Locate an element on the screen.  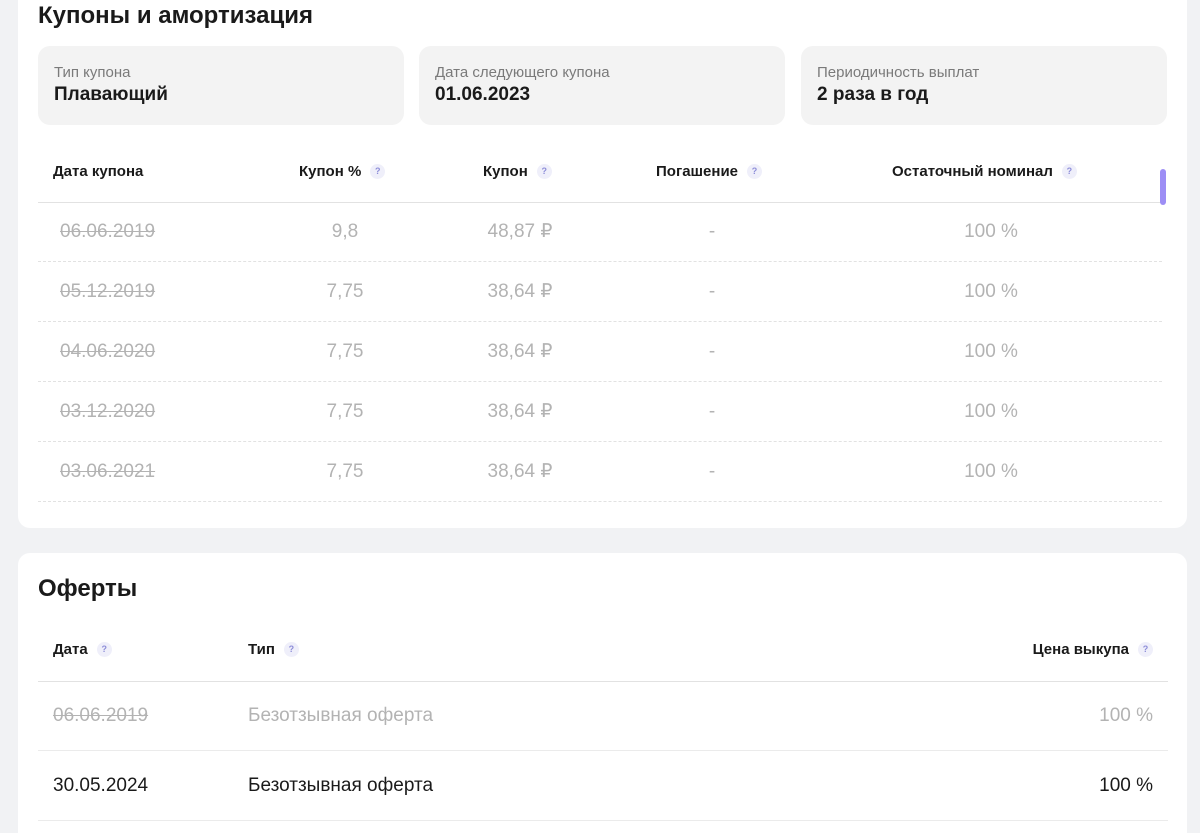
coupon-date: 06.06.2019 is located at coordinates (108, 231).